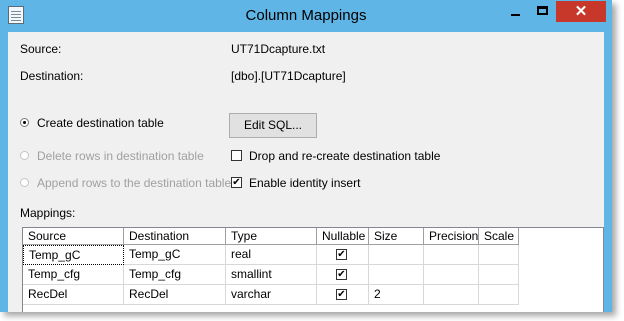  Describe the element at coordinates (73, 255) in the screenshot. I see `cell-source: Temp_gC` at that location.